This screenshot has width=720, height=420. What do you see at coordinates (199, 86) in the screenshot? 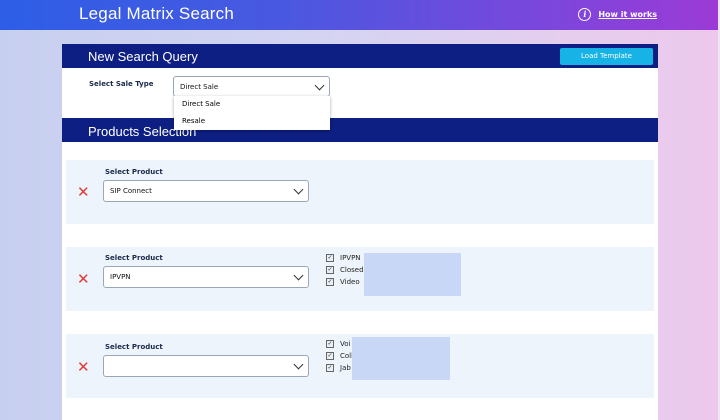
I see `sale-type-value: Direct Sale` at bounding box center [199, 86].